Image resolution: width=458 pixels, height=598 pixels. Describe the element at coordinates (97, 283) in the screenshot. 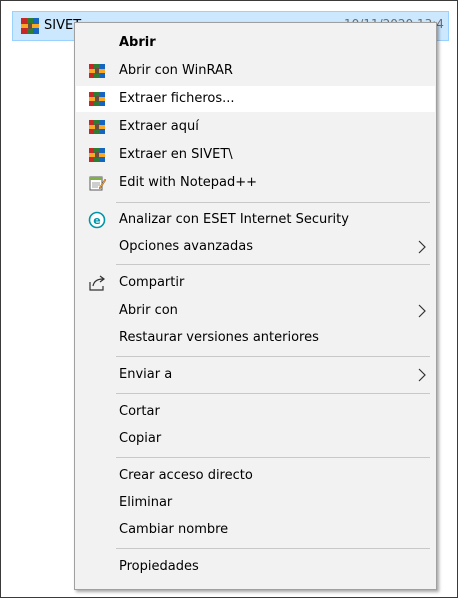

I see `share-icon` at that location.